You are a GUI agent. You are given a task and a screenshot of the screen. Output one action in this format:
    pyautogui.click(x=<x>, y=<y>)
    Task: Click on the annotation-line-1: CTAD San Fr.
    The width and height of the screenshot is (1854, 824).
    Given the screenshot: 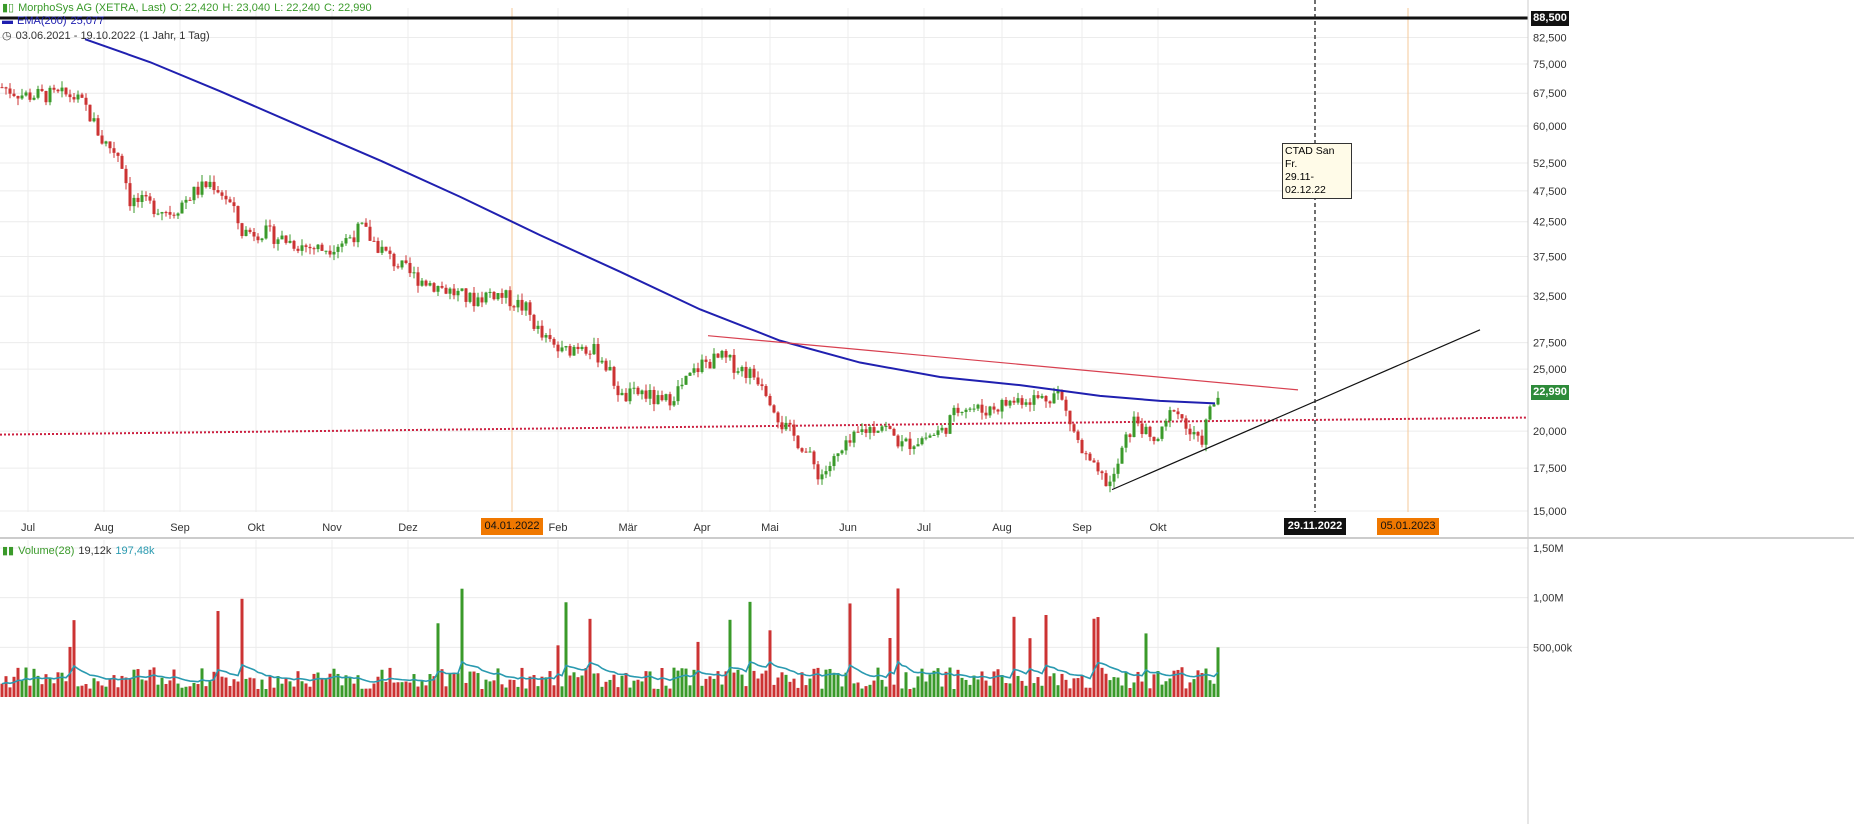 What is the action you would take?
    pyautogui.click(x=1310, y=157)
    